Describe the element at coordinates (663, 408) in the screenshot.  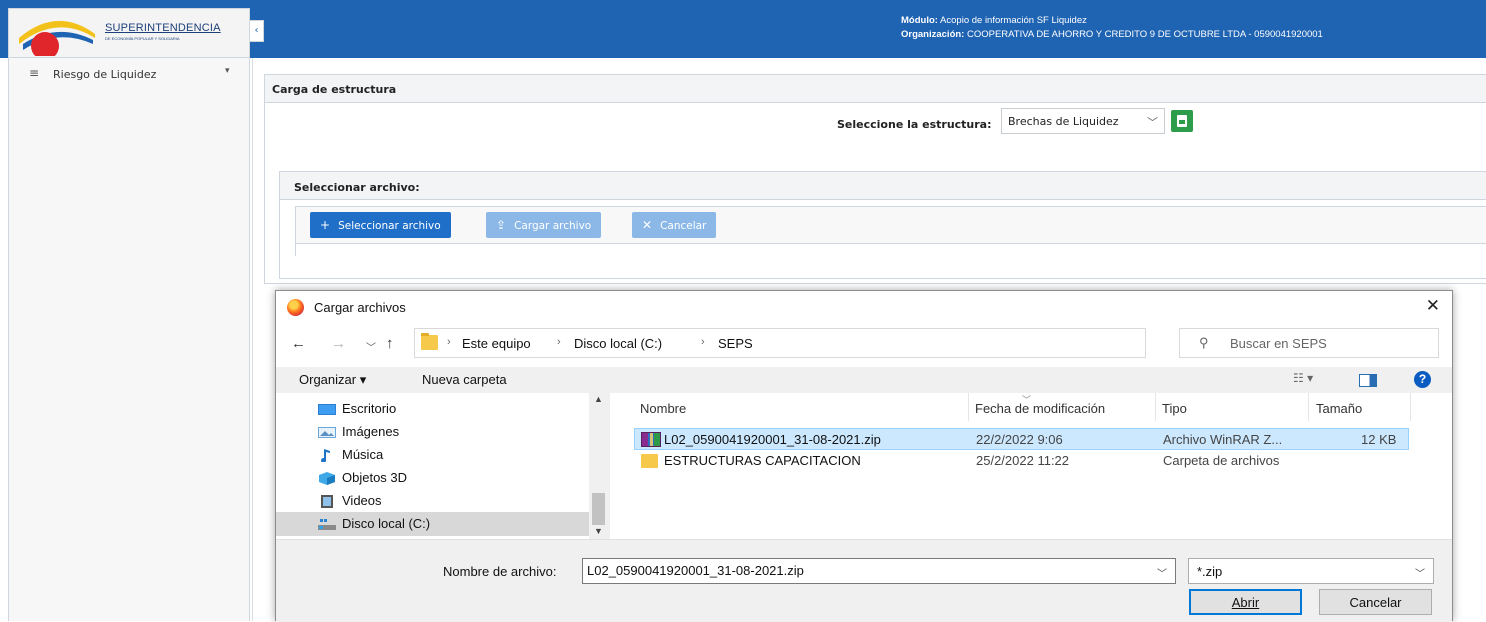
I see `column-header-name: Nombre` at that location.